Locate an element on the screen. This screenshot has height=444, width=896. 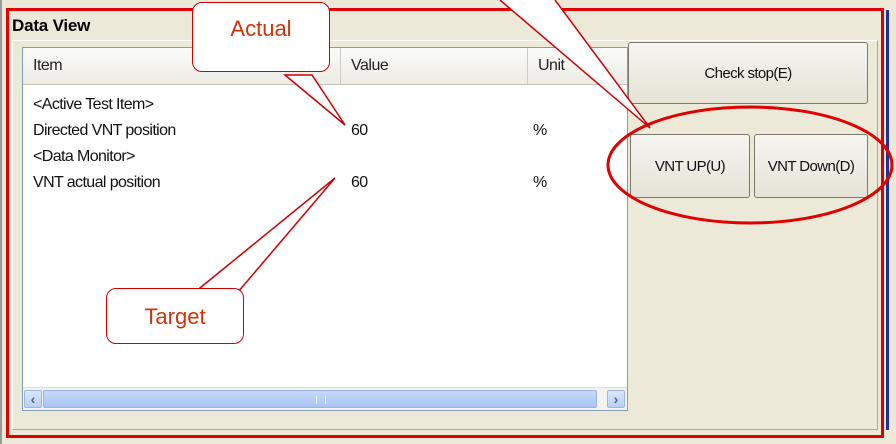
row-item: <Active Test Item> is located at coordinates (93, 104).